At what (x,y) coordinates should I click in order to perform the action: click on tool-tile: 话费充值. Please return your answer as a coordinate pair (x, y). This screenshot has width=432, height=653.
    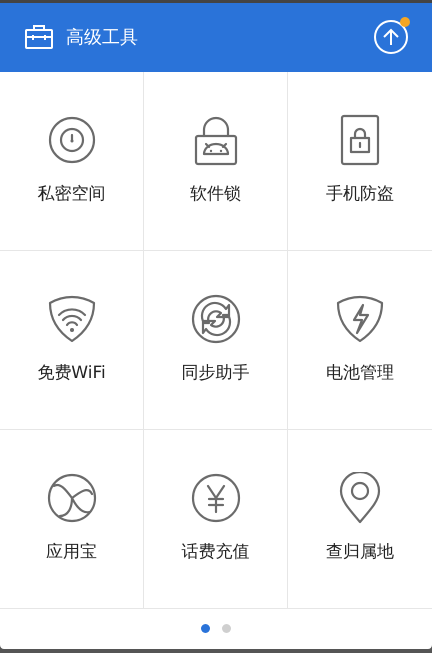
    Looking at the image, I should click on (216, 519).